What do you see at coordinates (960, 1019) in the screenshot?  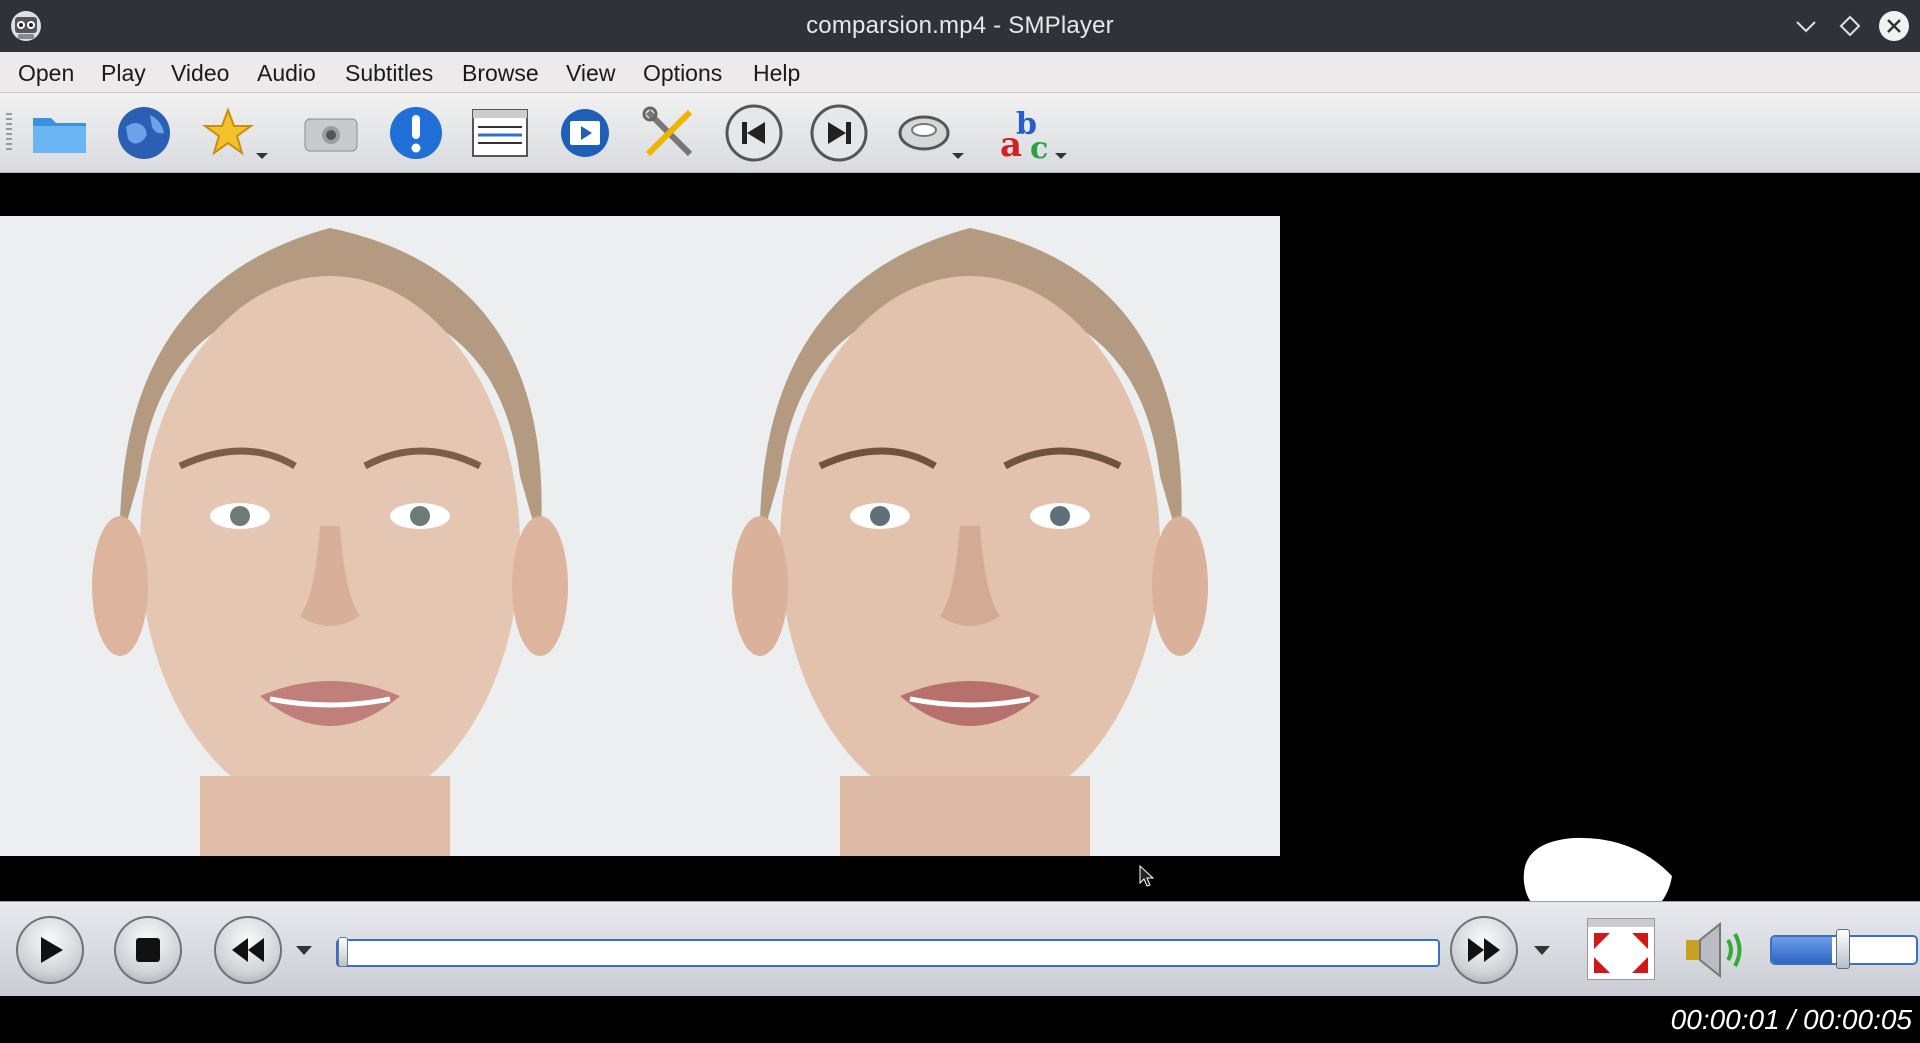 I see `status-bar: 00:00:01 / 00:00:05` at bounding box center [960, 1019].